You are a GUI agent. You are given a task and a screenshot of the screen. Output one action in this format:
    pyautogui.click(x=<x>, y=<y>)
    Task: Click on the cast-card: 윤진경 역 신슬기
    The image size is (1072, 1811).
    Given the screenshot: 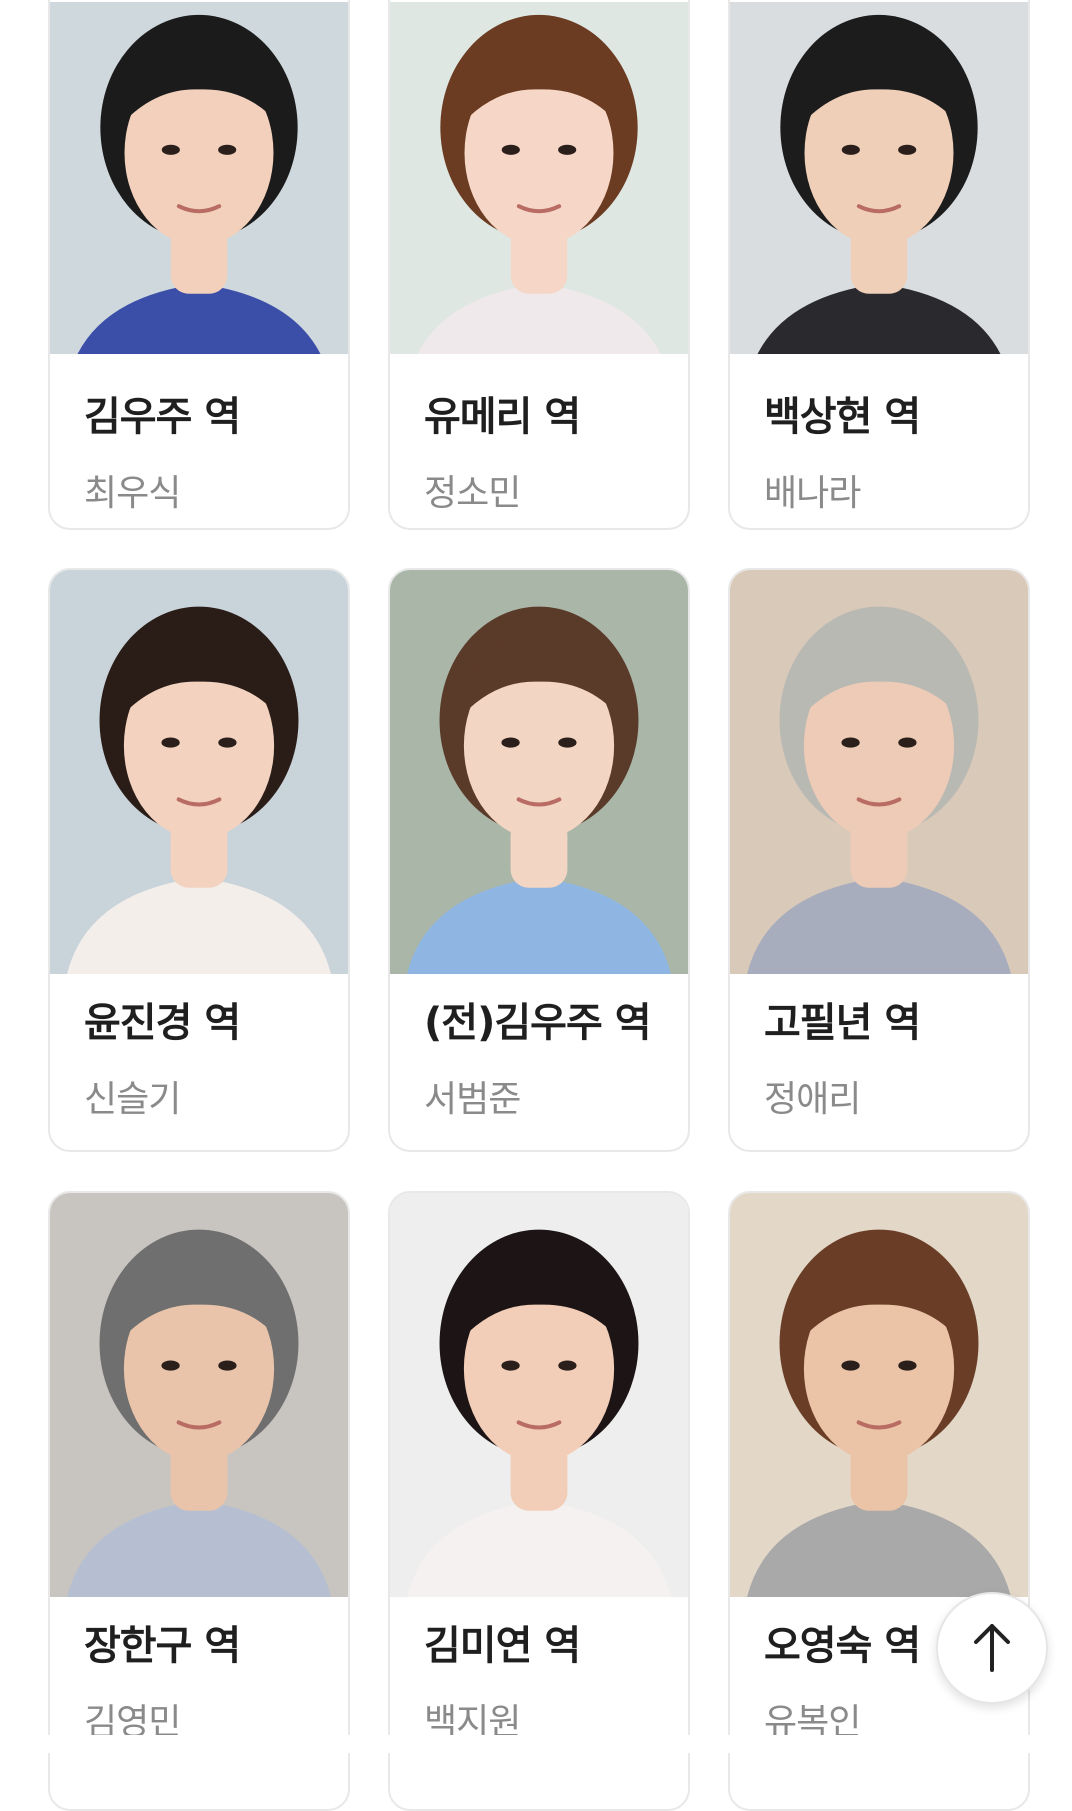 What is the action you would take?
    pyautogui.click(x=199, y=860)
    